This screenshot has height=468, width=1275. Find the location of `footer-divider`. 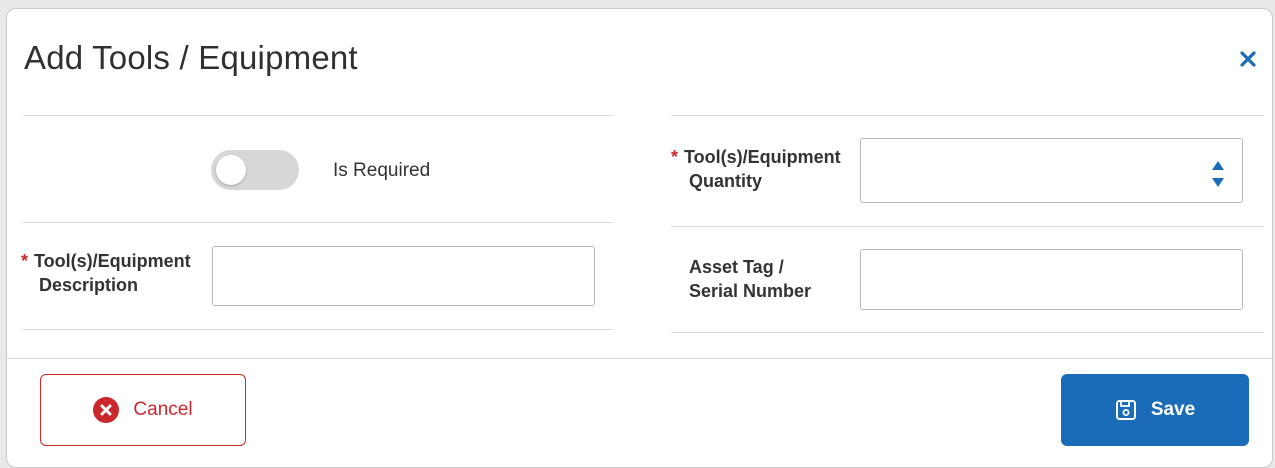

footer-divider is located at coordinates (639, 358).